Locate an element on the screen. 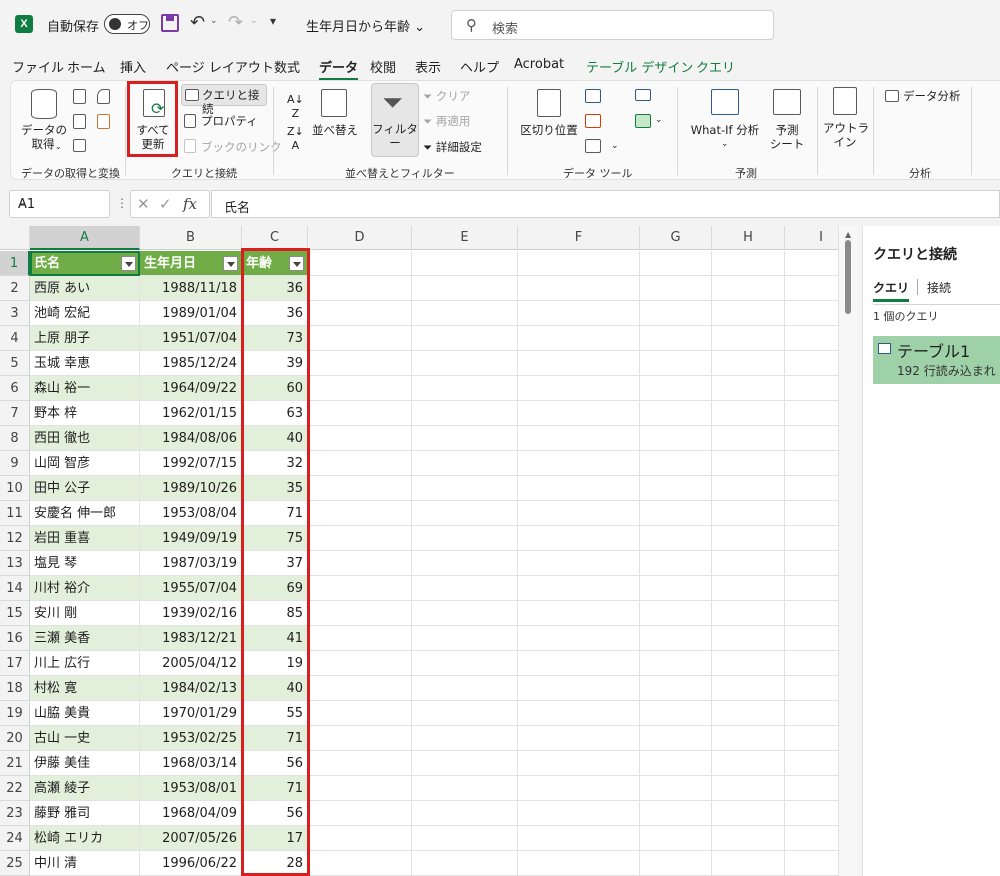  table-cell: 1968/04/09 is located at coordinates (191, 813).